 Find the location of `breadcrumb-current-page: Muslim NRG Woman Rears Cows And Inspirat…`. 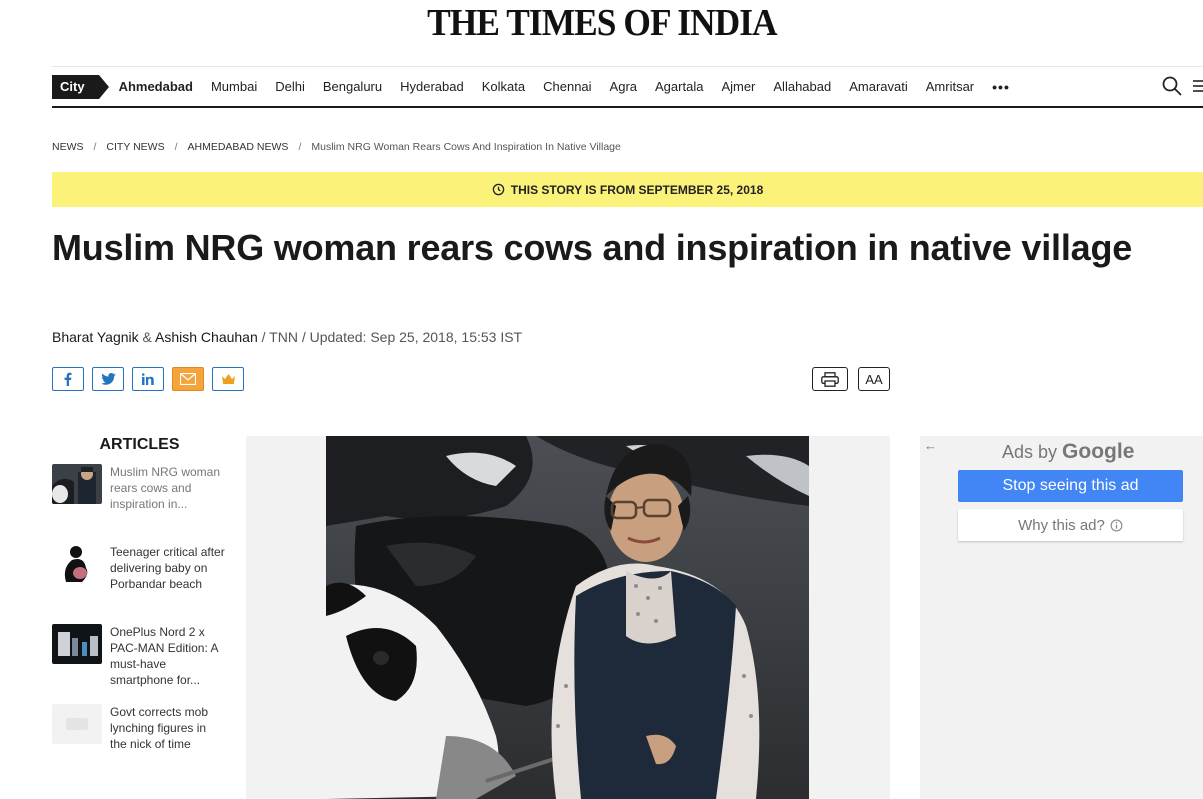

breadcrumb-current-page: Muslim NRG Woman Rears Cows And Inspirat… is located at coordinates (466, 147).